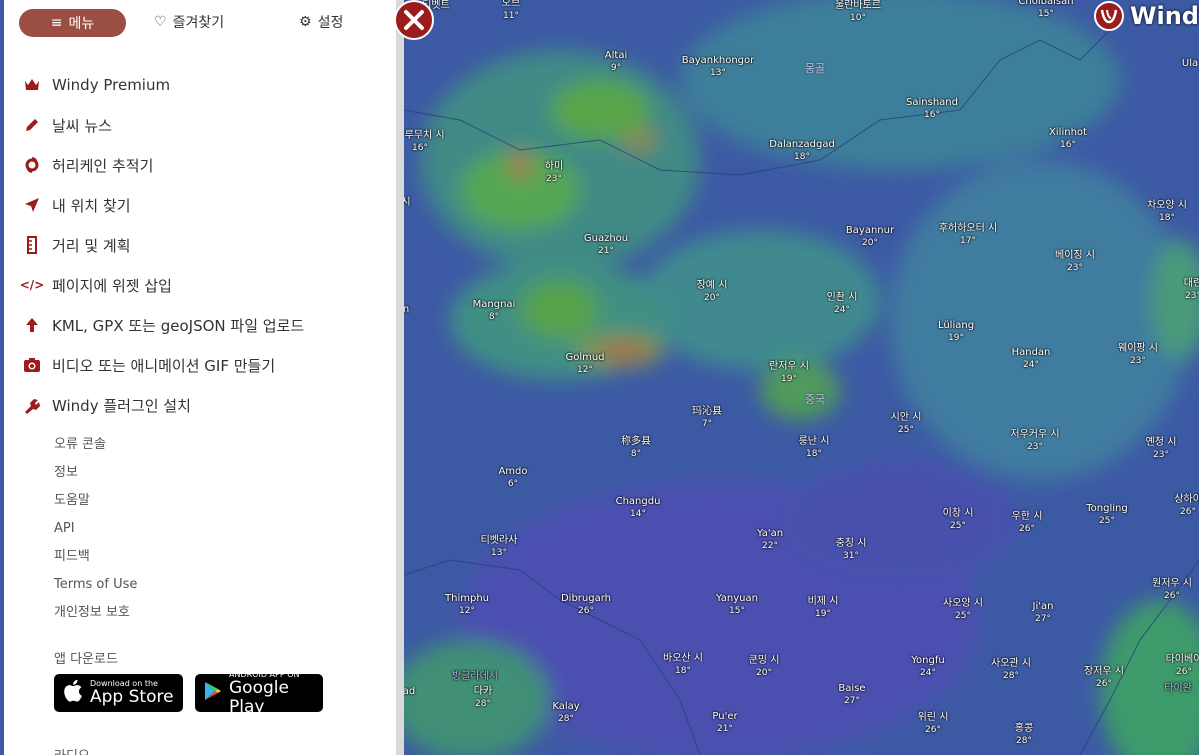  Describe the element at coordinates (932, 109) in the screenshot. I see `city-label: Sainshand 16°` at that location.